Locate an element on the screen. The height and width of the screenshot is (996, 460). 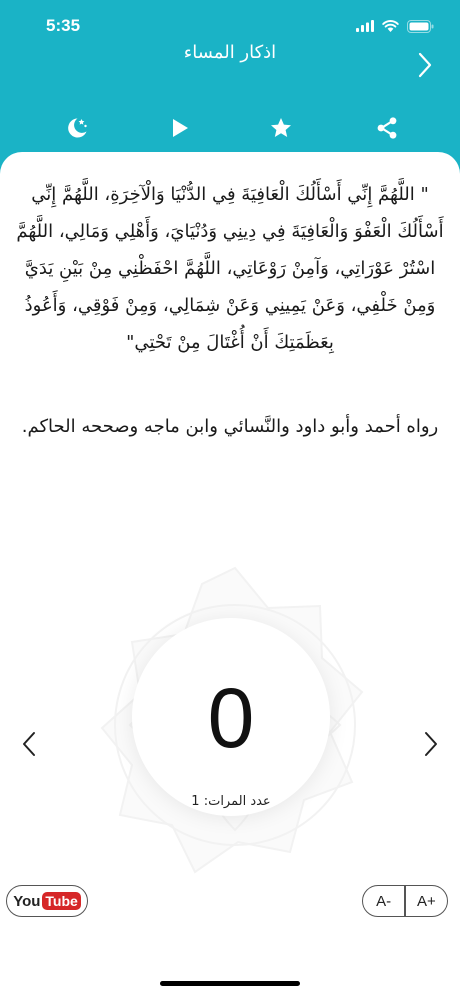
home-indicator is located at coordinates (230, 983).